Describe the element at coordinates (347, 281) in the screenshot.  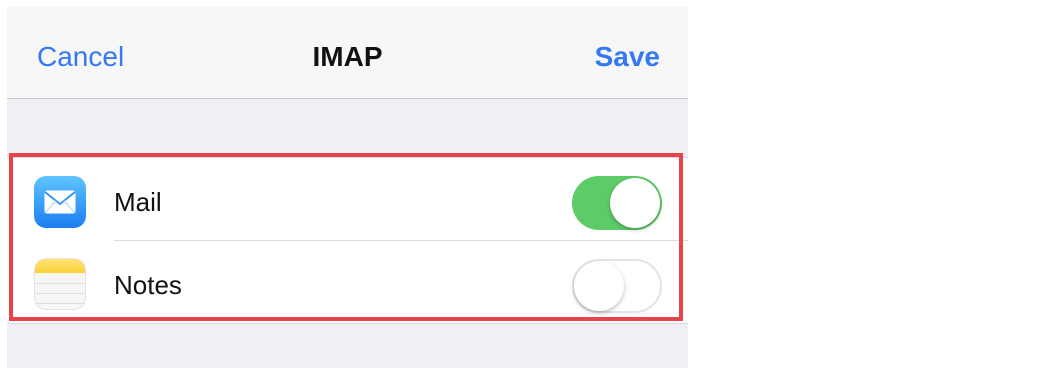
I see `list-item-notes: Notes` at that location.